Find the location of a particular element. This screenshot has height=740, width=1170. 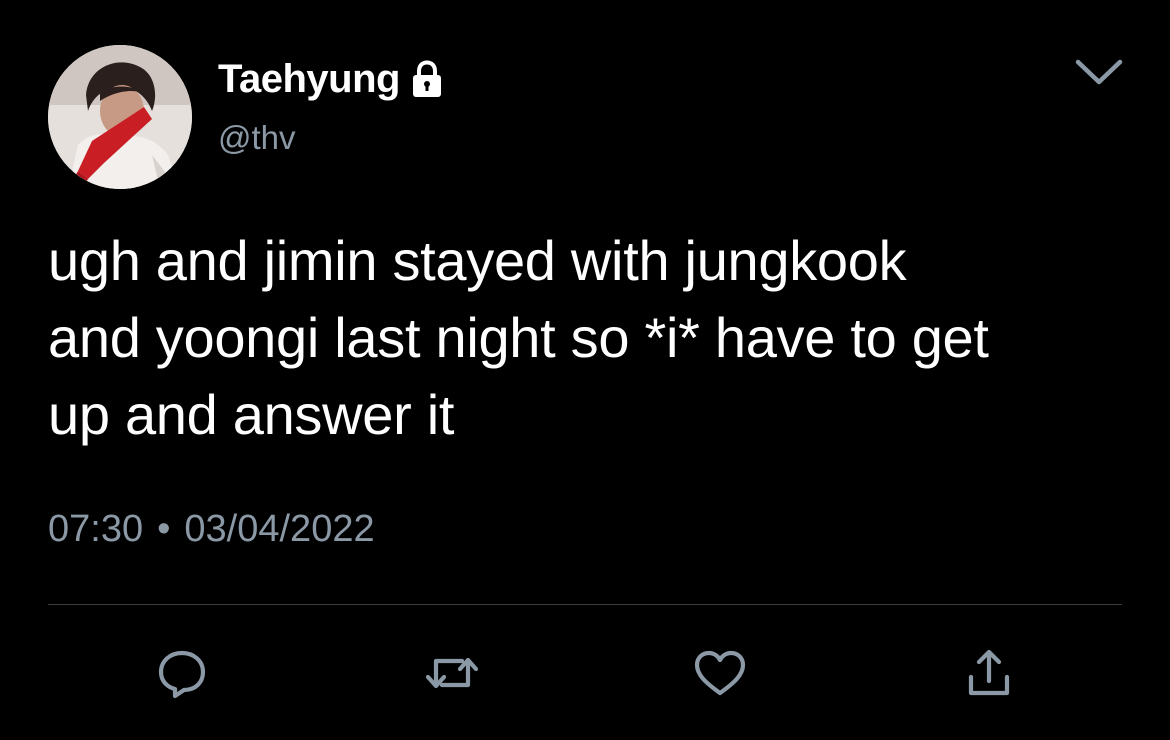

author-row: Taehyung is located at coordinates (332, 79).